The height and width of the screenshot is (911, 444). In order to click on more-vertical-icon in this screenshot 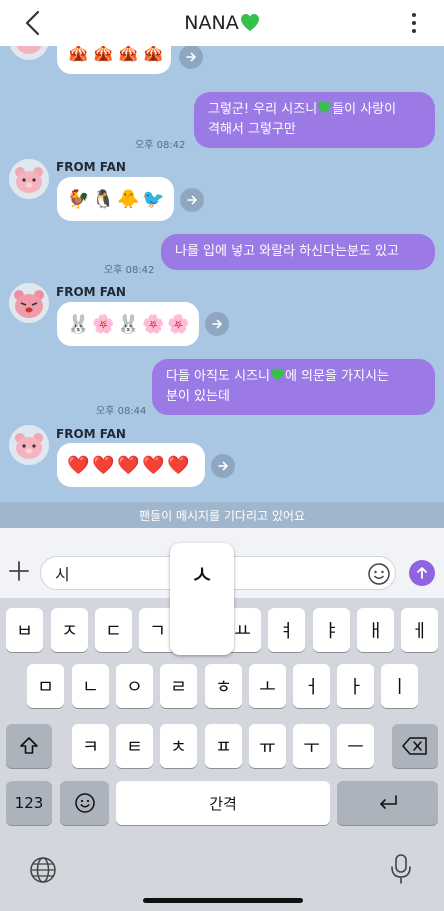, I will do `click(414, 23)`.